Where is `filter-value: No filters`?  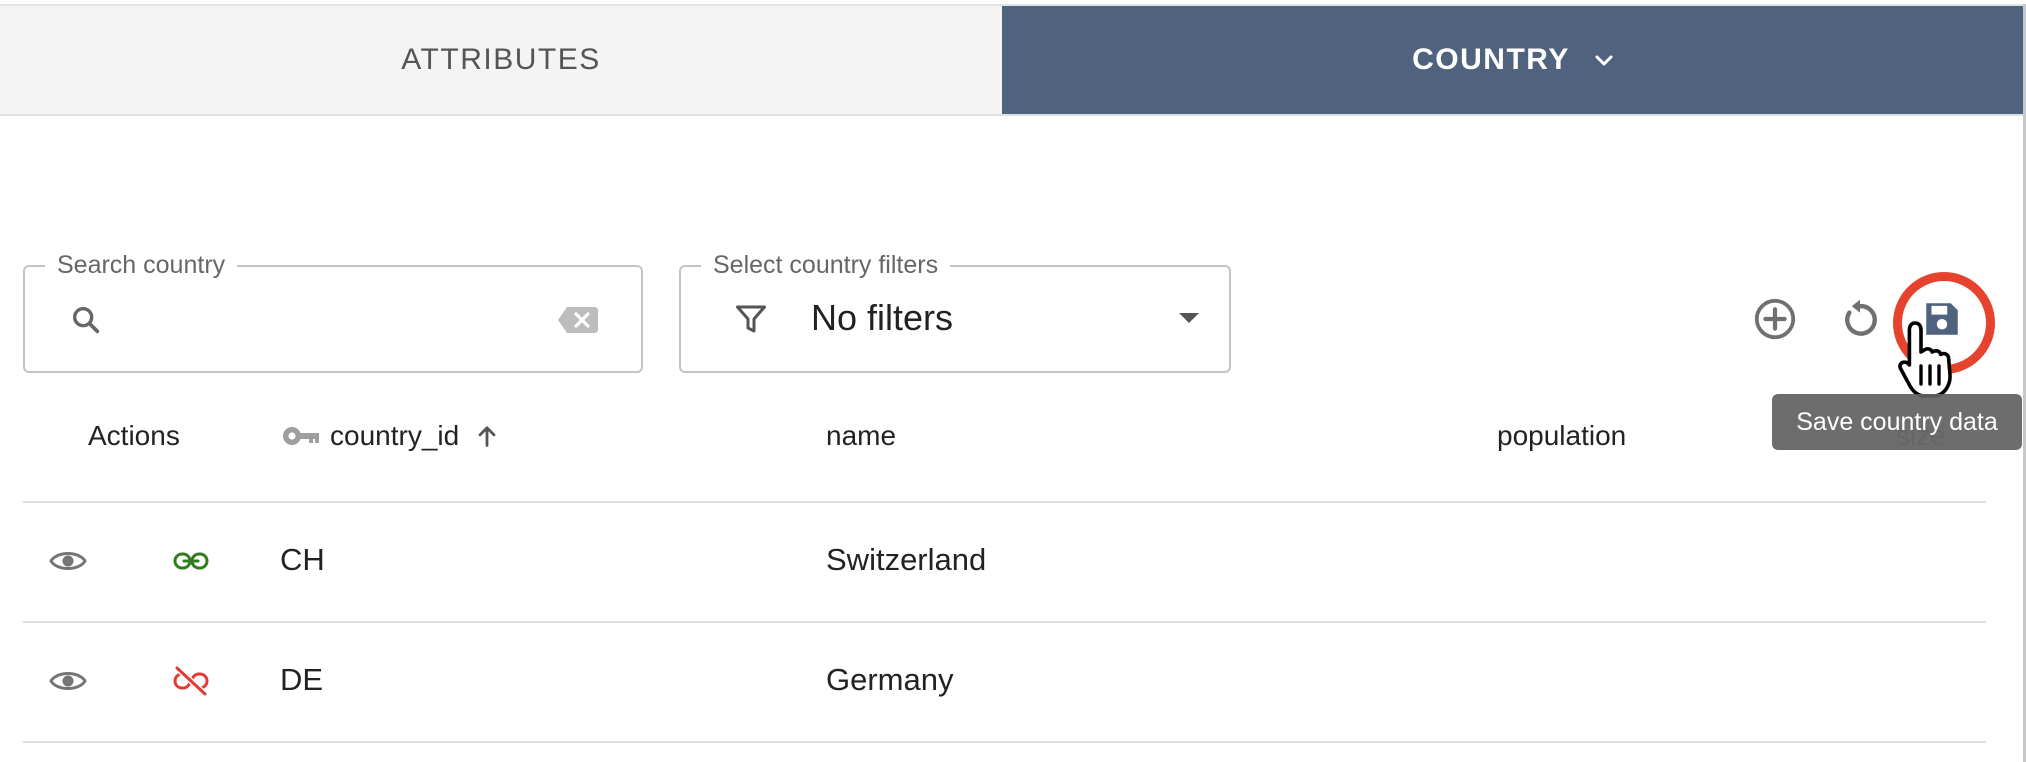 filter-value: No filters is located at coordinates (882, 317).